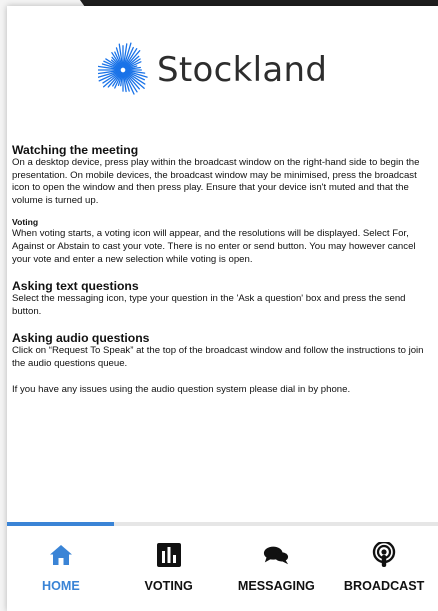 Image resolution: width=438 pixels, height=611 pixels. What do you see at coordinates (123, 68) in the screenshot?
I see `starburst-icon` at bounding box center [123, 68].